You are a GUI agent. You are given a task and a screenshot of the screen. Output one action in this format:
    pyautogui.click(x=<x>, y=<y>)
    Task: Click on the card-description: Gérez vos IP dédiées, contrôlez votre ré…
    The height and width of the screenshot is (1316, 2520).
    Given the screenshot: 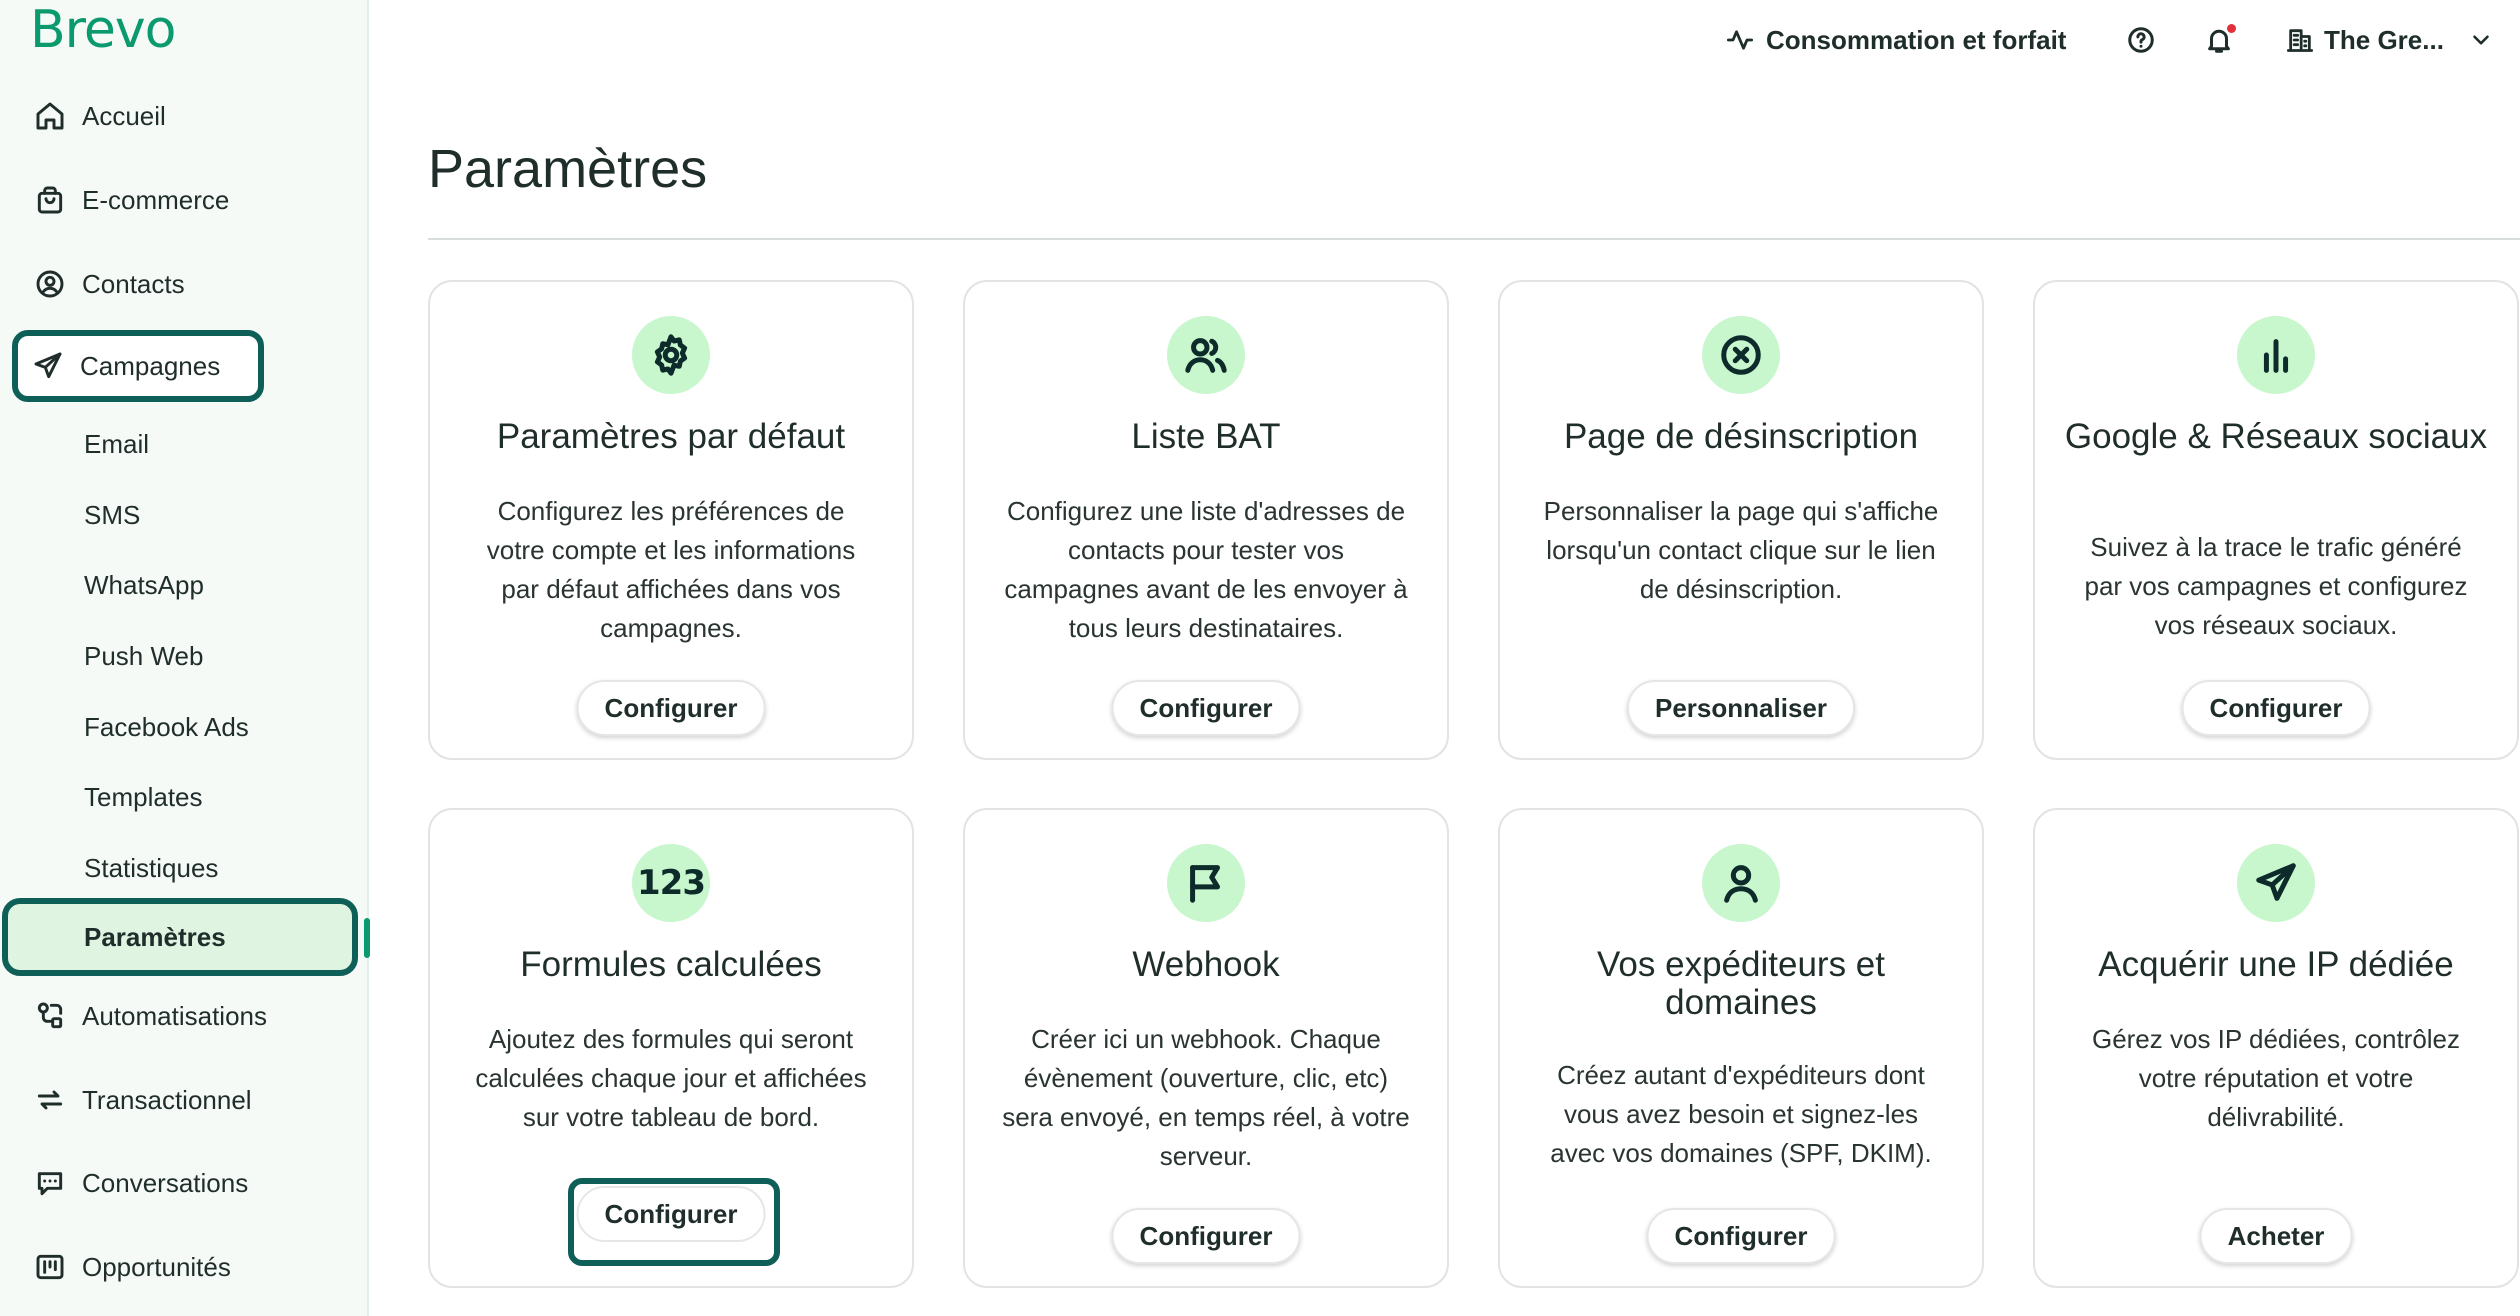 What is the action you would take?
    pyautogui.click(x=2276, y=1078)
    